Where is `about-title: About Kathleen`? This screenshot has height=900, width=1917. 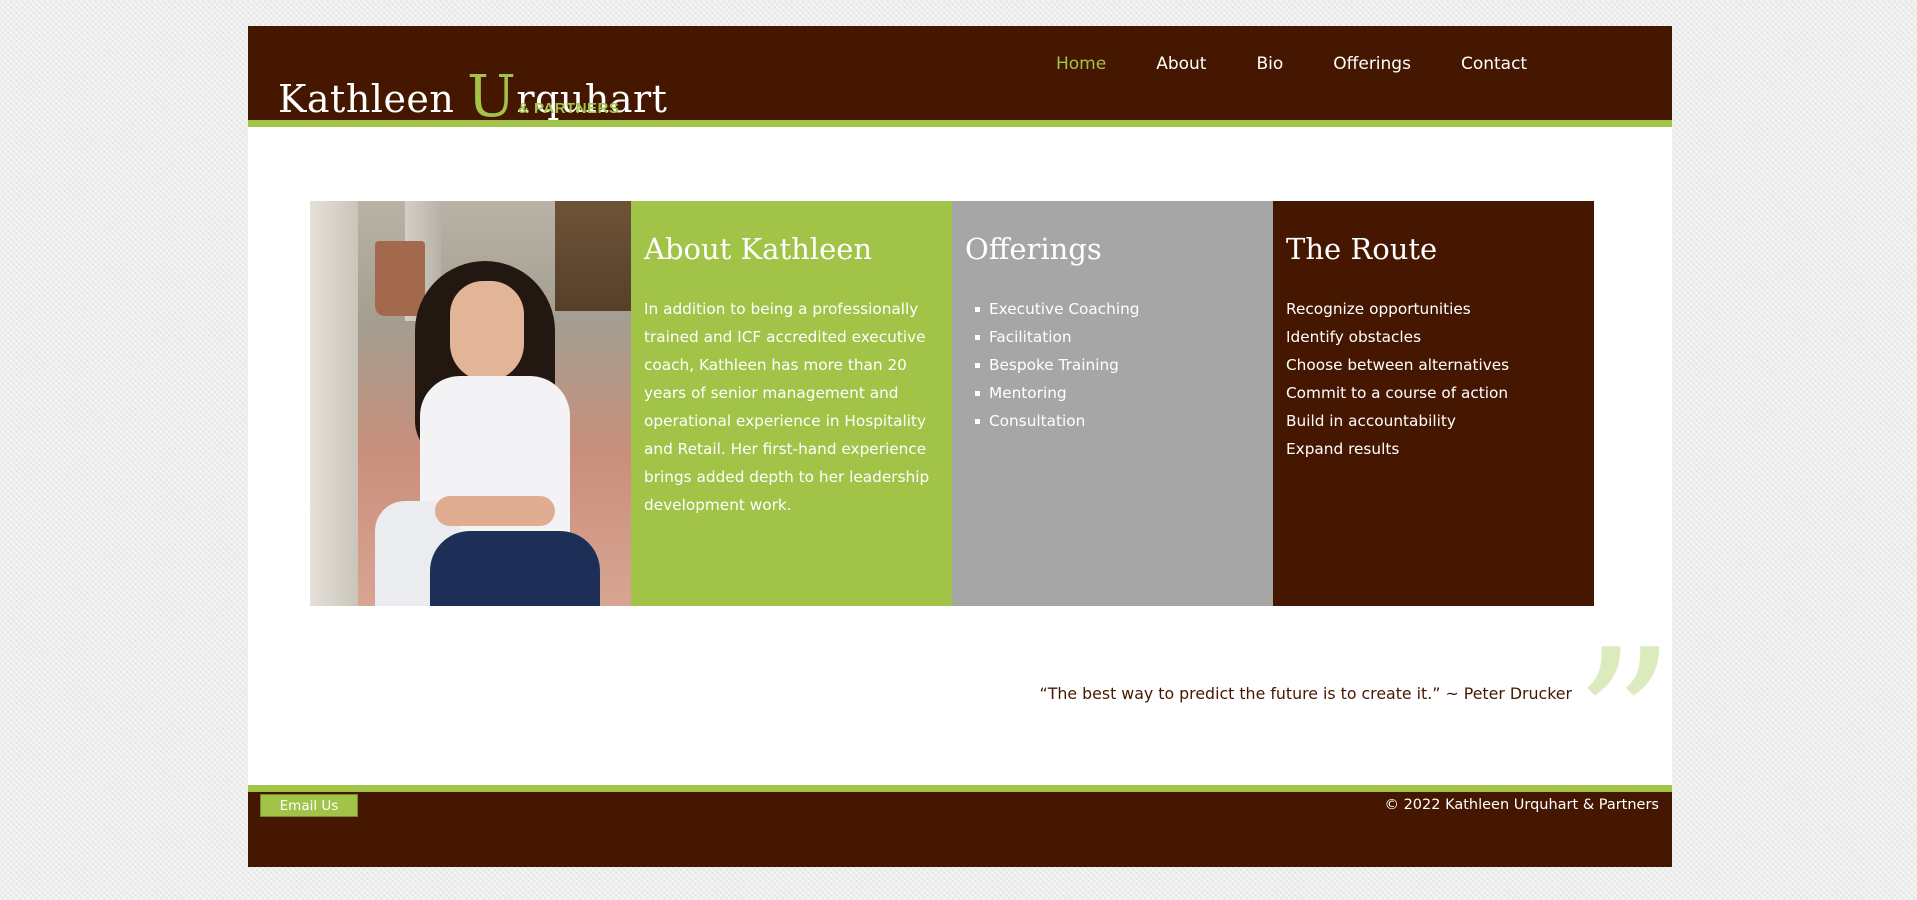 about-title: About Kathleen is located at coordinates (791, 249).